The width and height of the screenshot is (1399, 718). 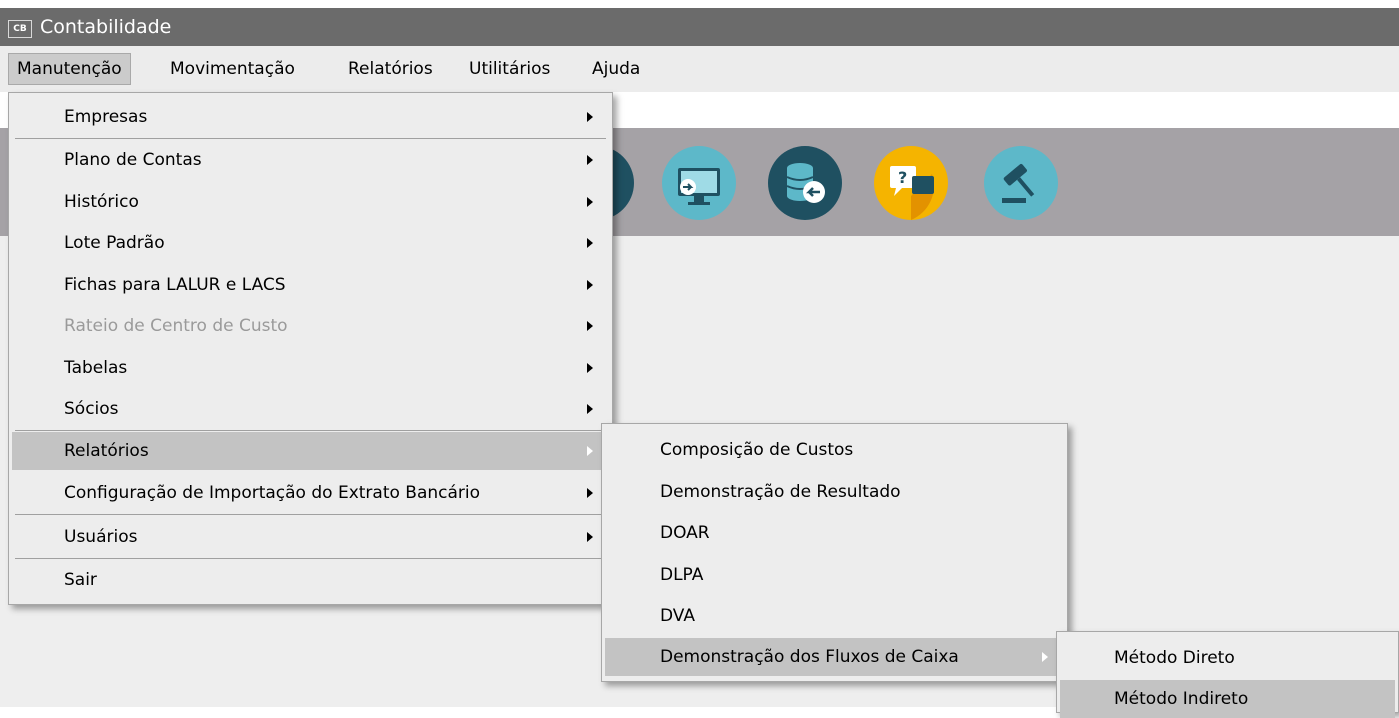 What do you see at coordinates (69, 69) in the screenshot?
I see `menu-manutencao: Manutenção` at bounding box center [69, 69].